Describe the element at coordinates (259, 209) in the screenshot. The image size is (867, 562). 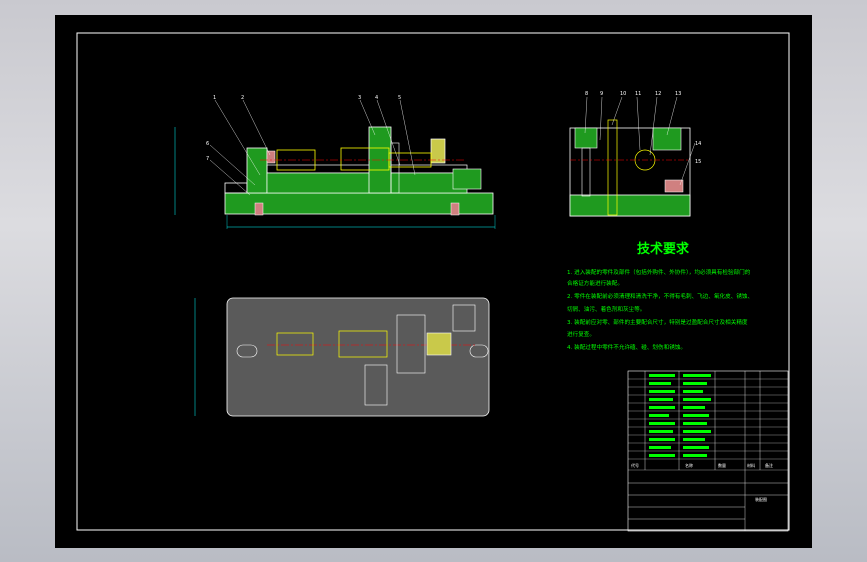
I see `bolt-left` at that location.